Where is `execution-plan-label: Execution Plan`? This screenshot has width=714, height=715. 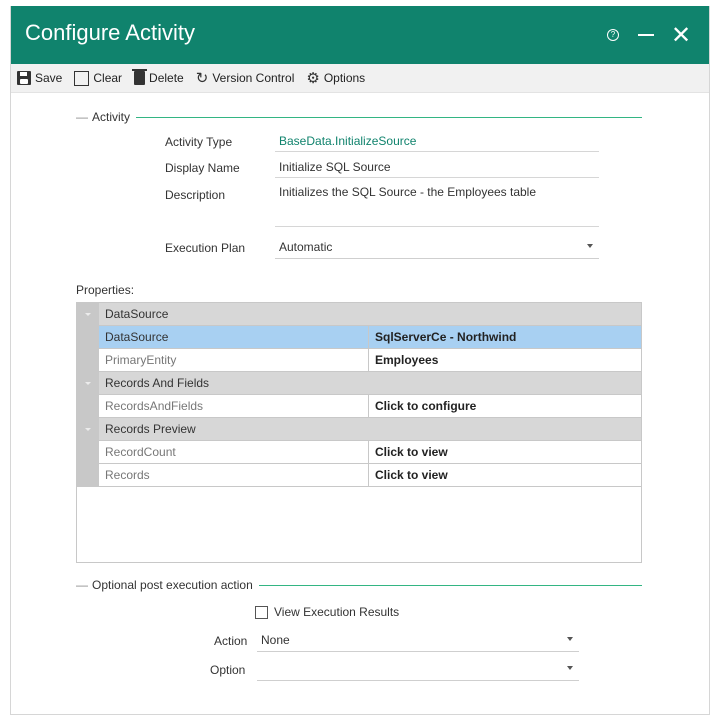 execution-plan-label: Execution Plan is located at coordinates (205, 248).